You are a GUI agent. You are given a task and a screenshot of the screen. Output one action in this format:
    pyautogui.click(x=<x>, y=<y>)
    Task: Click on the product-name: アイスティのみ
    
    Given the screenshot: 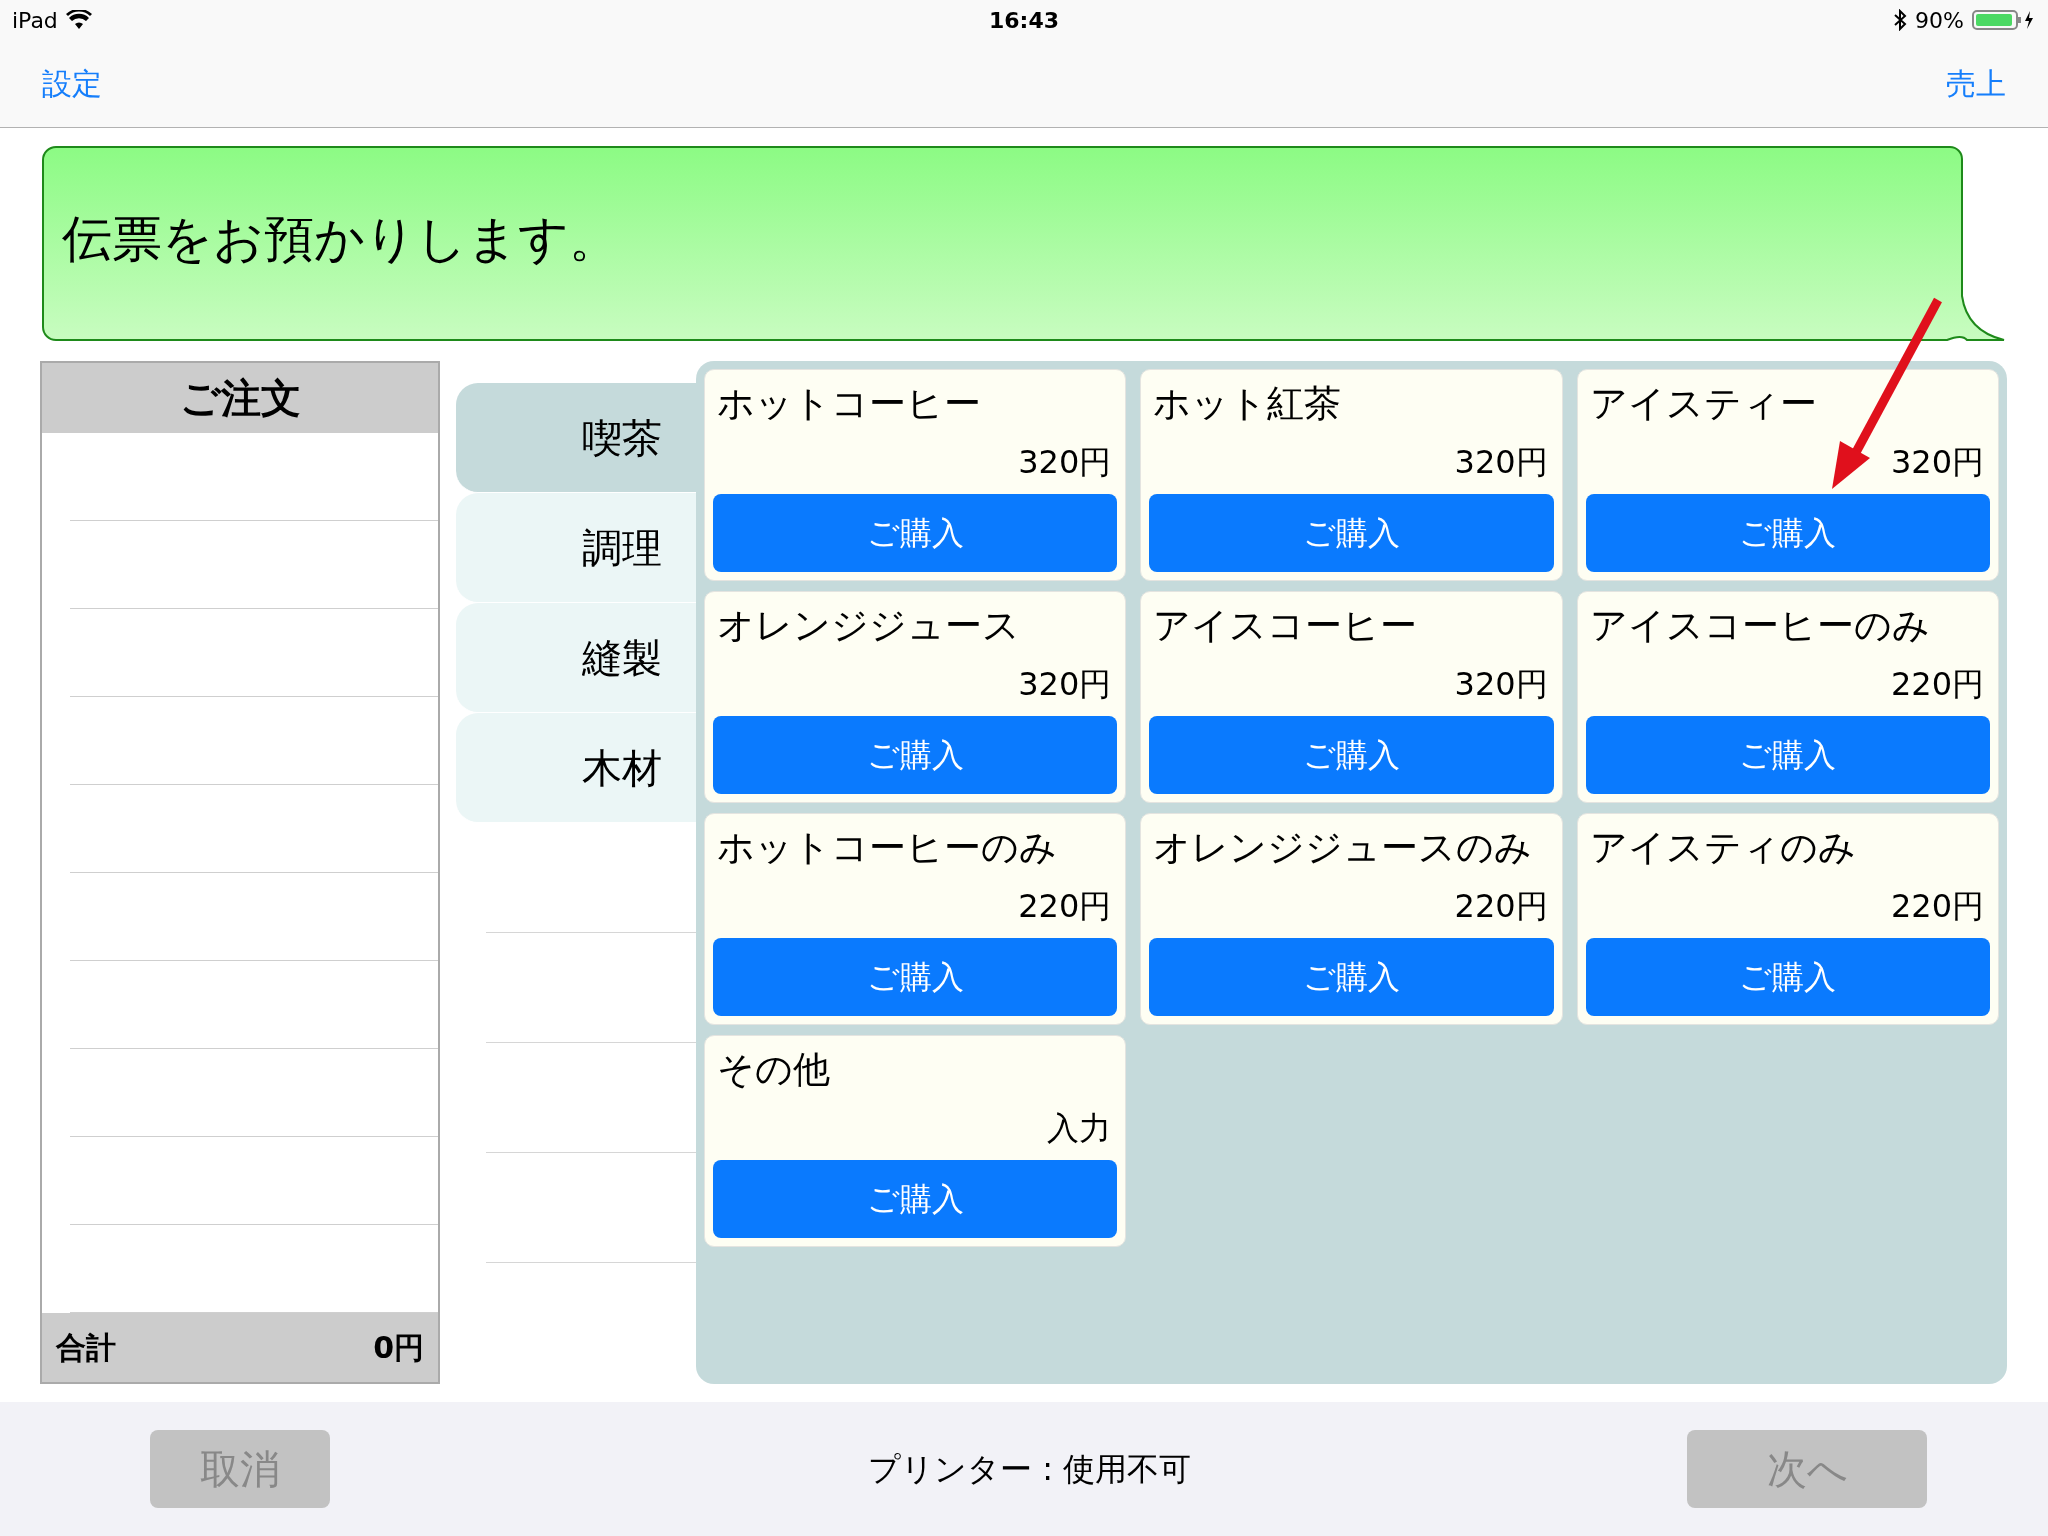 What is the action you would take?
    pyautogui.click(x=1722, y=848)
    